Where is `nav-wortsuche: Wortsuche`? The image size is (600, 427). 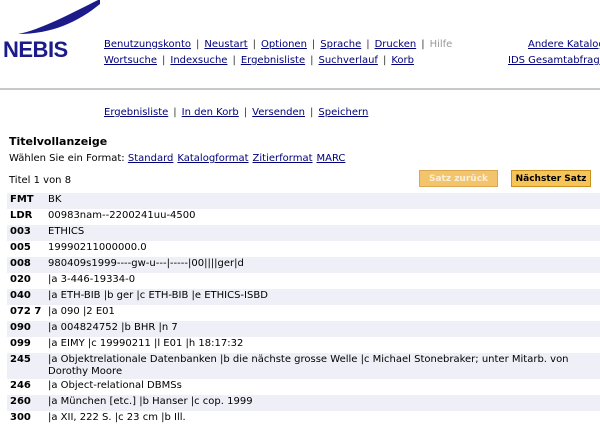 nav-wortsuche: Wortsuche is located at coordinates (130, 60).